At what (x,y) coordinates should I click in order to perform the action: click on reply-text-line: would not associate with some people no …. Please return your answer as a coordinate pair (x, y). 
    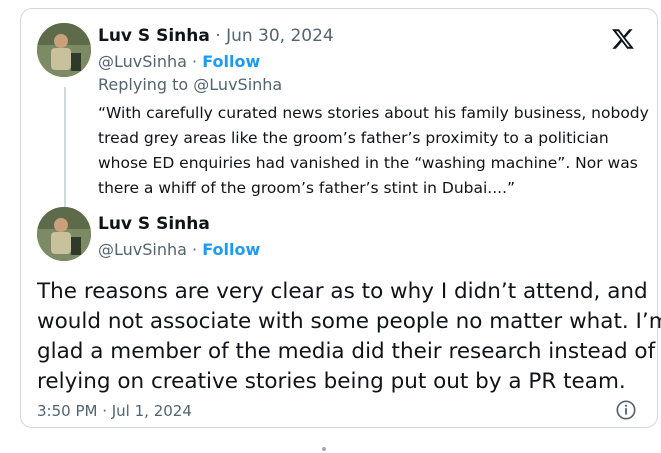
    Looking at the image, I should click on (349, 321).